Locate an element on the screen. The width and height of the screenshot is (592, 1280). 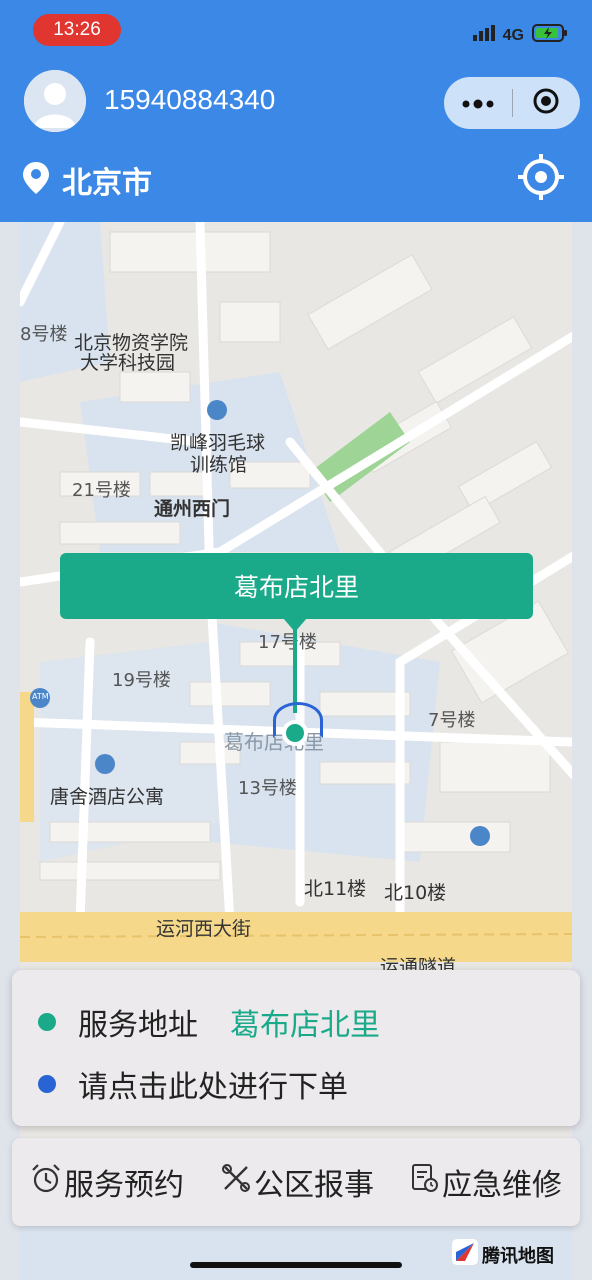
location-pin-icon is located at coordinates (36, 180).